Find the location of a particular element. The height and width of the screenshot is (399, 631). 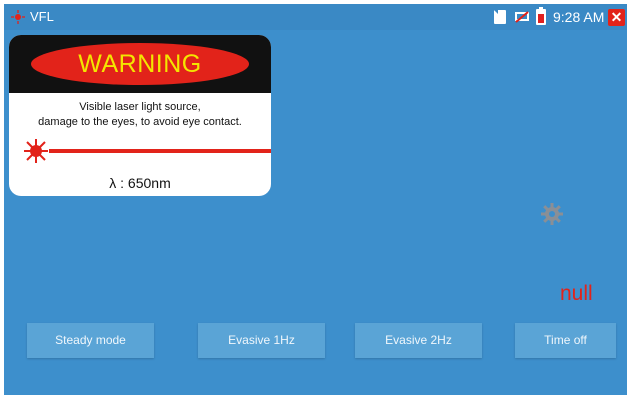

warning-oval: WARNING is located at coordinates (140, 64).